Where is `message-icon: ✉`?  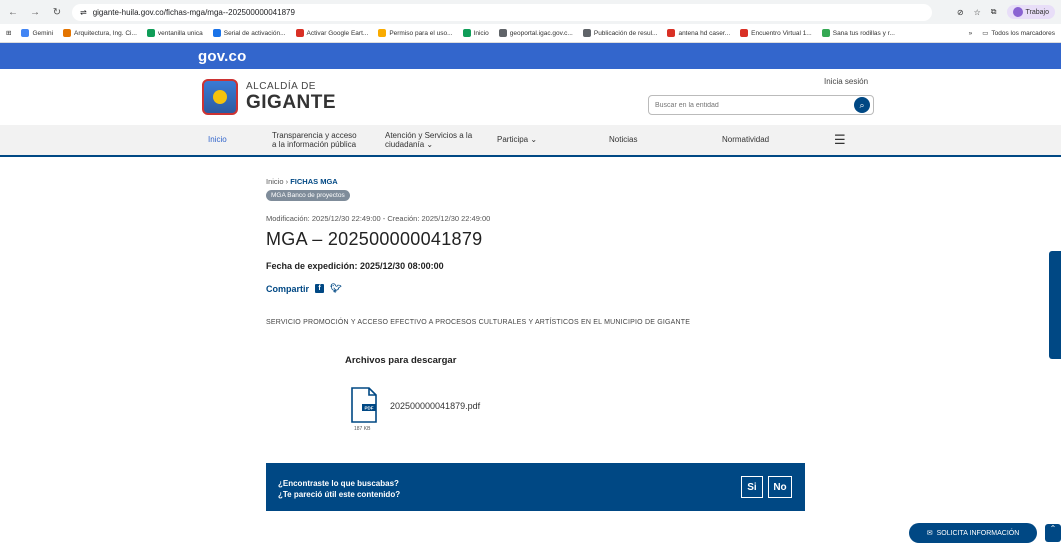 message-icon: ✉ is located at coordinates (929, 533).